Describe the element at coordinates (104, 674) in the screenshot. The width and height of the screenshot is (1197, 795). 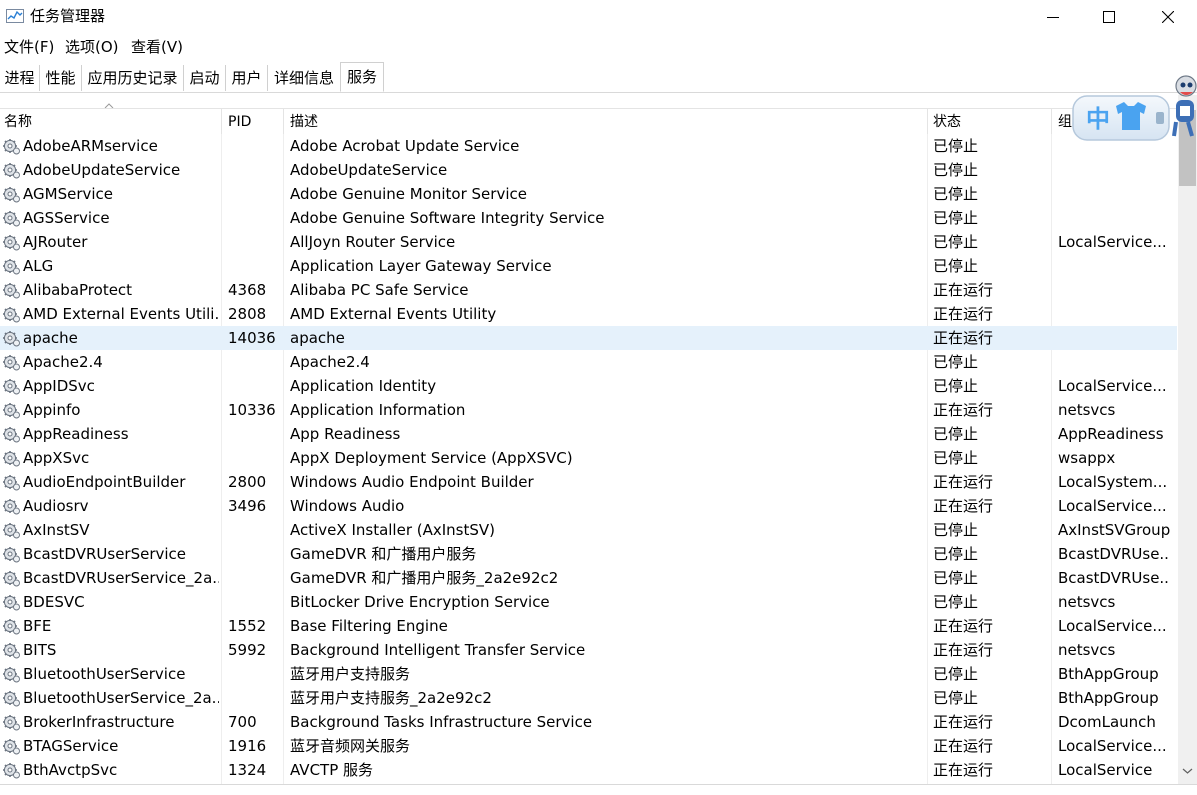
I see `service-name: BluetoothUserService` at that location.